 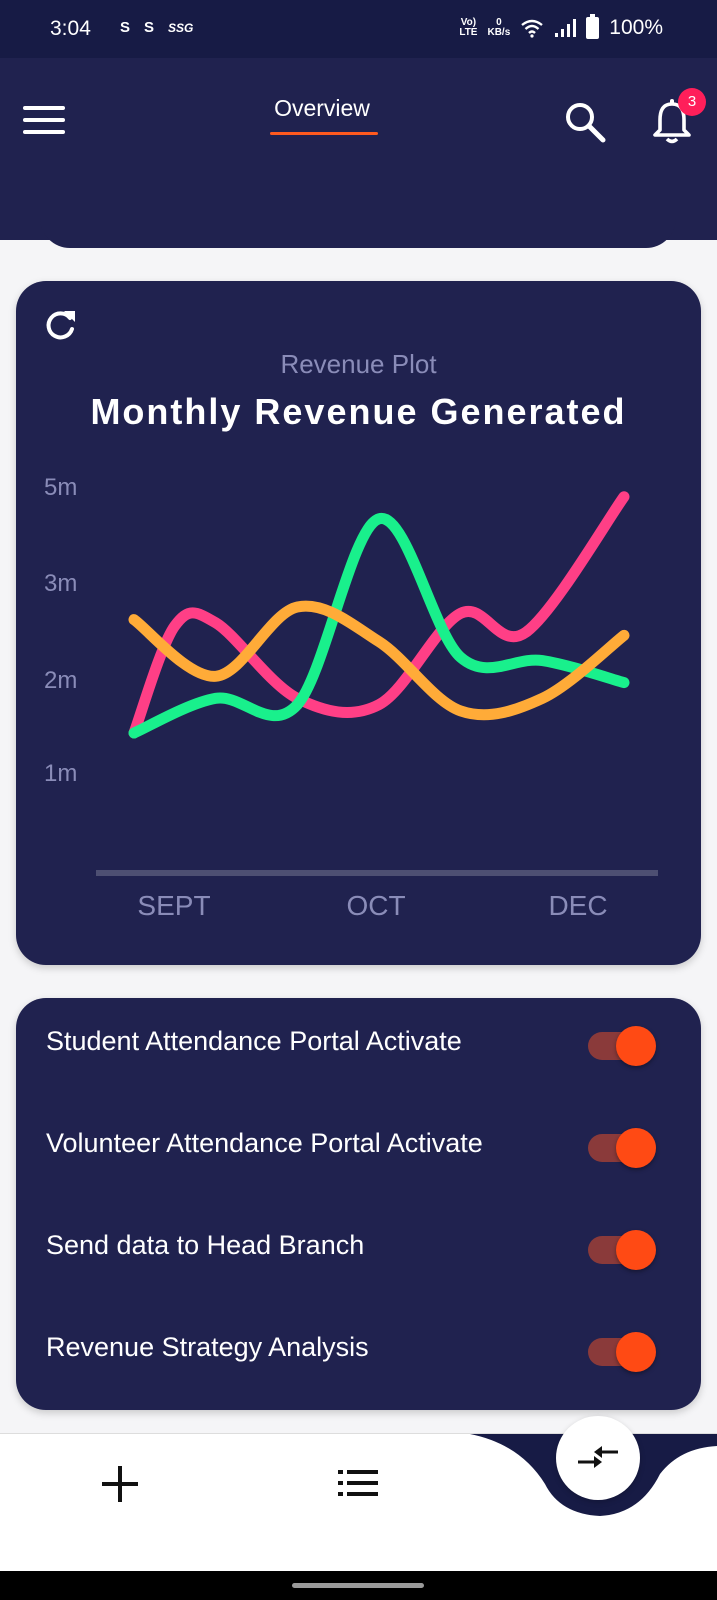 I want to click on bottom-navigation, so click(x=358, y=1493).